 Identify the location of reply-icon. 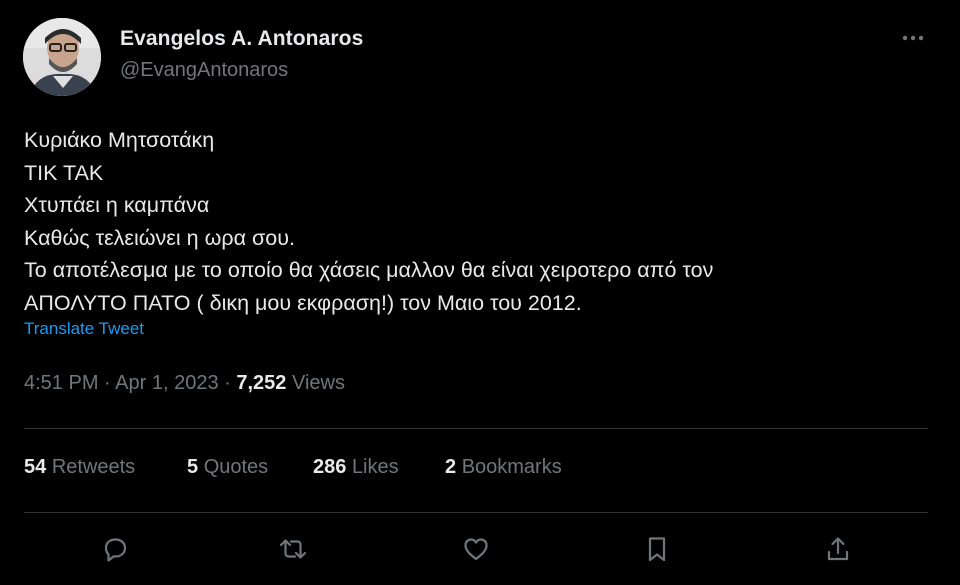
(115, 550).